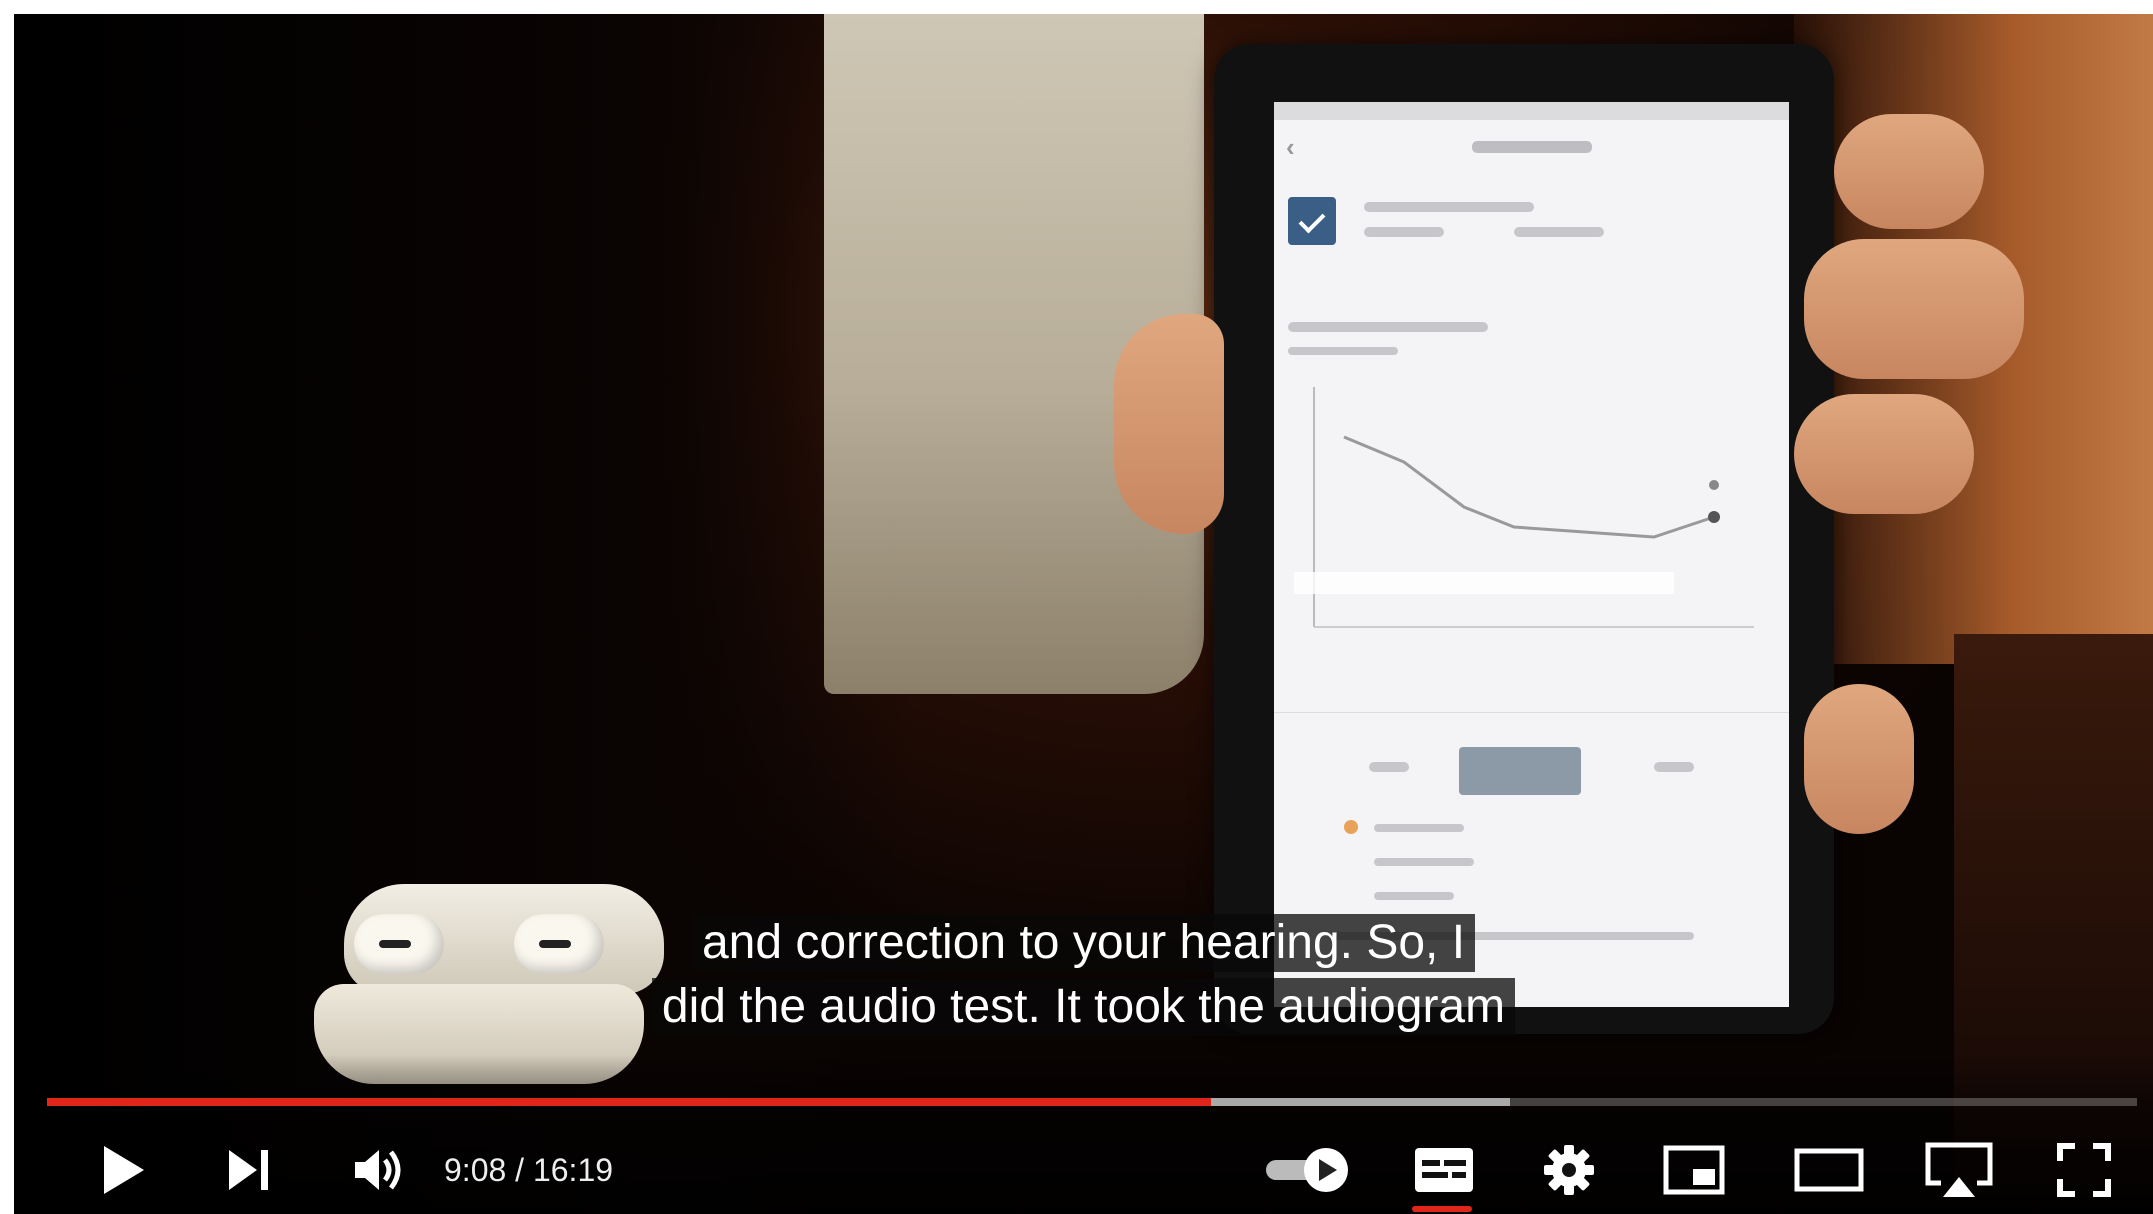 Image resolution: width=2153 pixels, height=1214 pixels. I want to click on miniplayer-button, so click(1694, 1170).